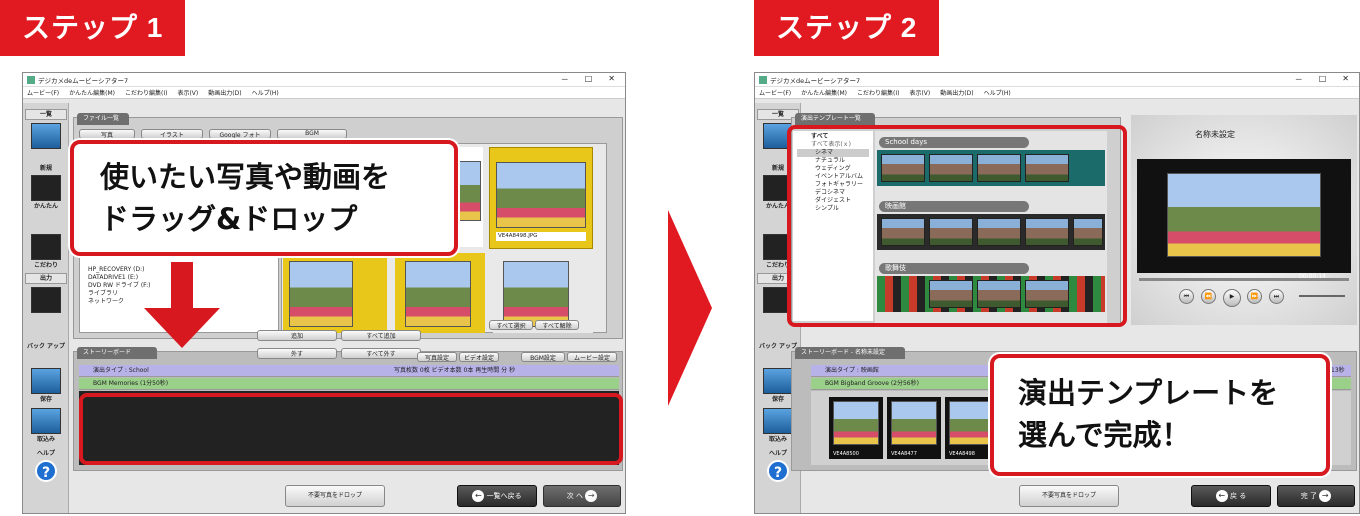  Describe the element at coordinates (182, 286) in the screenshot. I see `drag-arrow` at that location.